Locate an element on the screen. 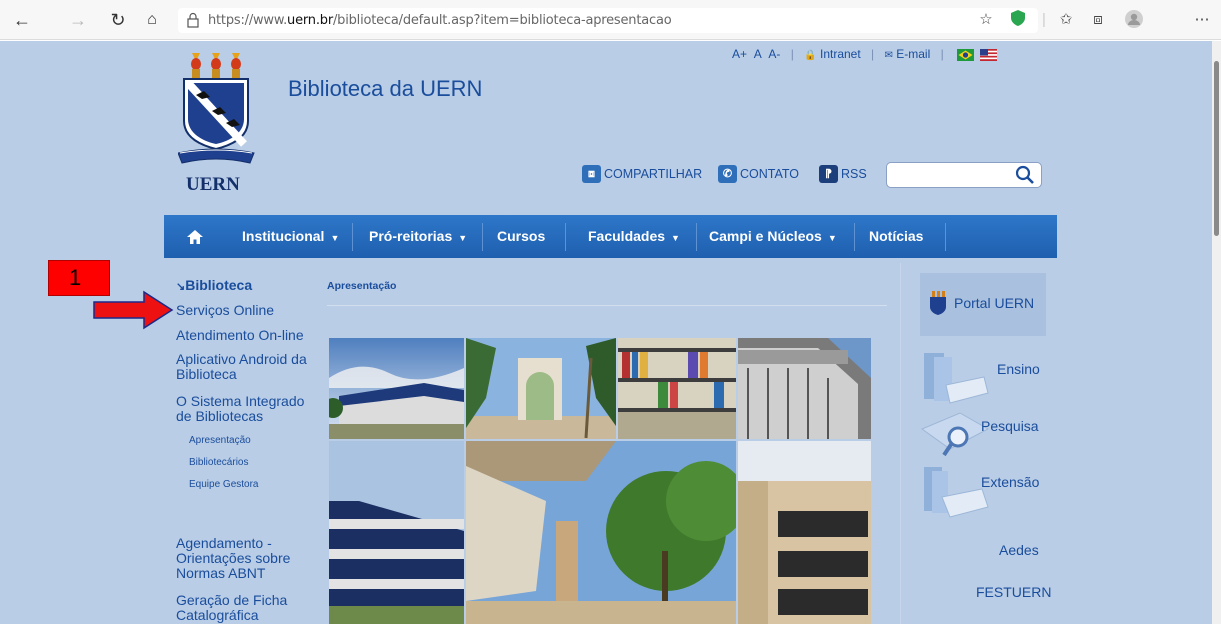 Image resolution: width=1221 pixels, height=624 pixels. photo-bookshelves is located at coordinates (677, 388).